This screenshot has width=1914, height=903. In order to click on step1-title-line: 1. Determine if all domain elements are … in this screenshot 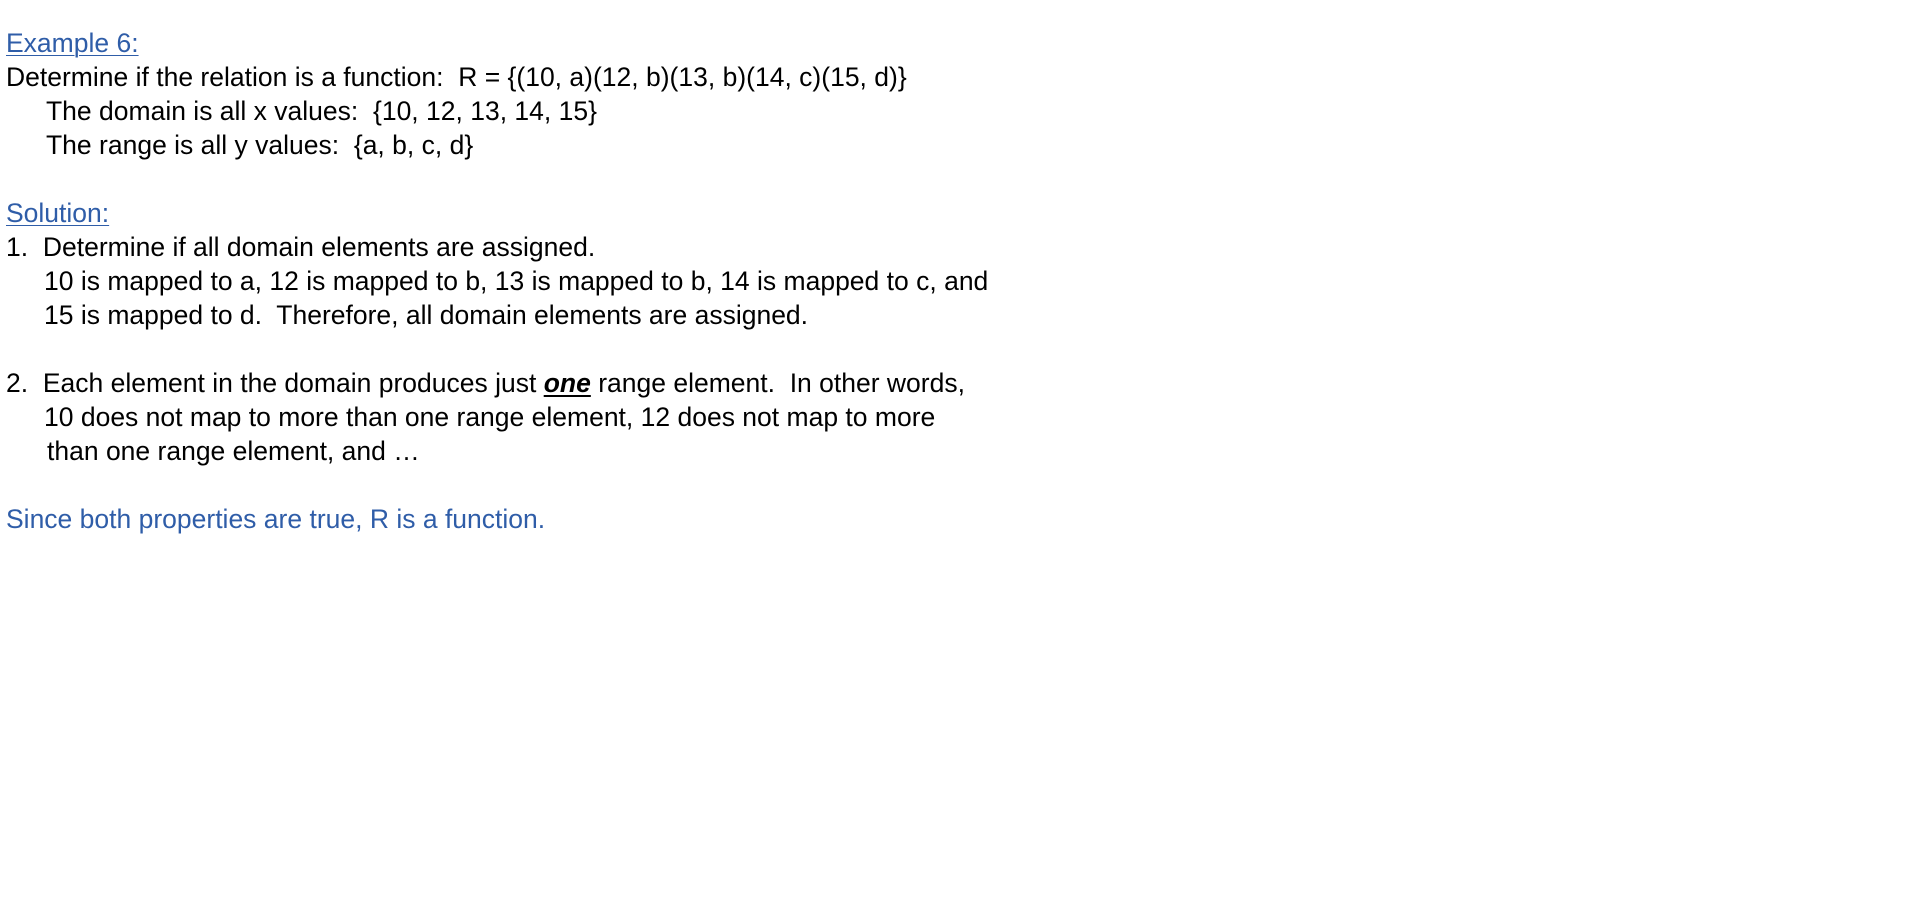, I will do `click(497, 247)`.